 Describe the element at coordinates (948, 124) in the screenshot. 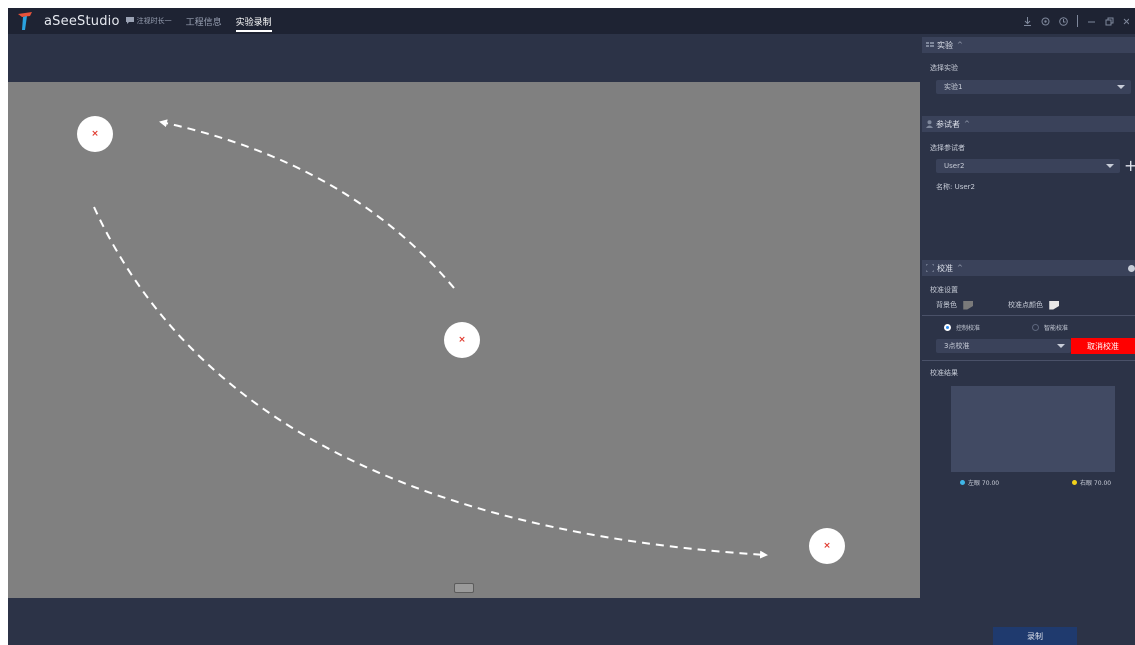

I see `participant-section-title: 参试者` at that location.